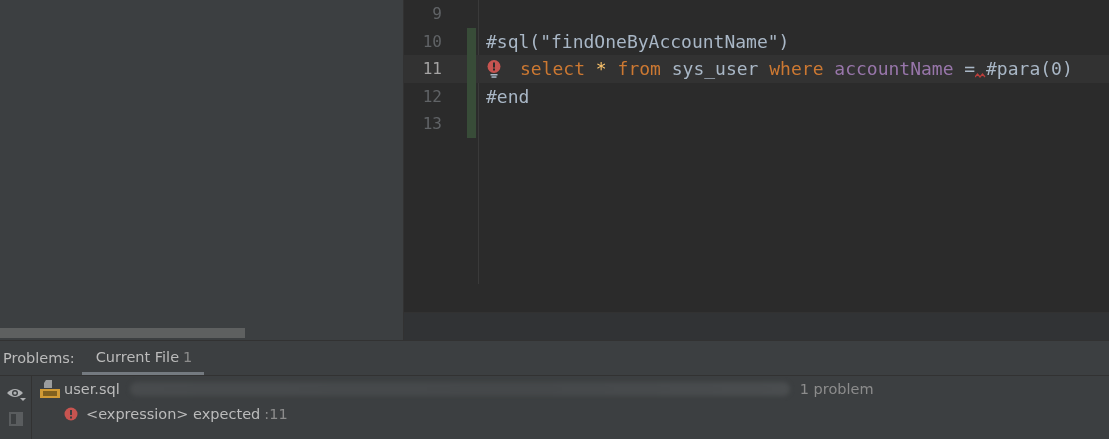  Describe the element at coordinates (638, 41) in the screenshot. I see `code-line: #sql("findOneByAccountName")` at that location.